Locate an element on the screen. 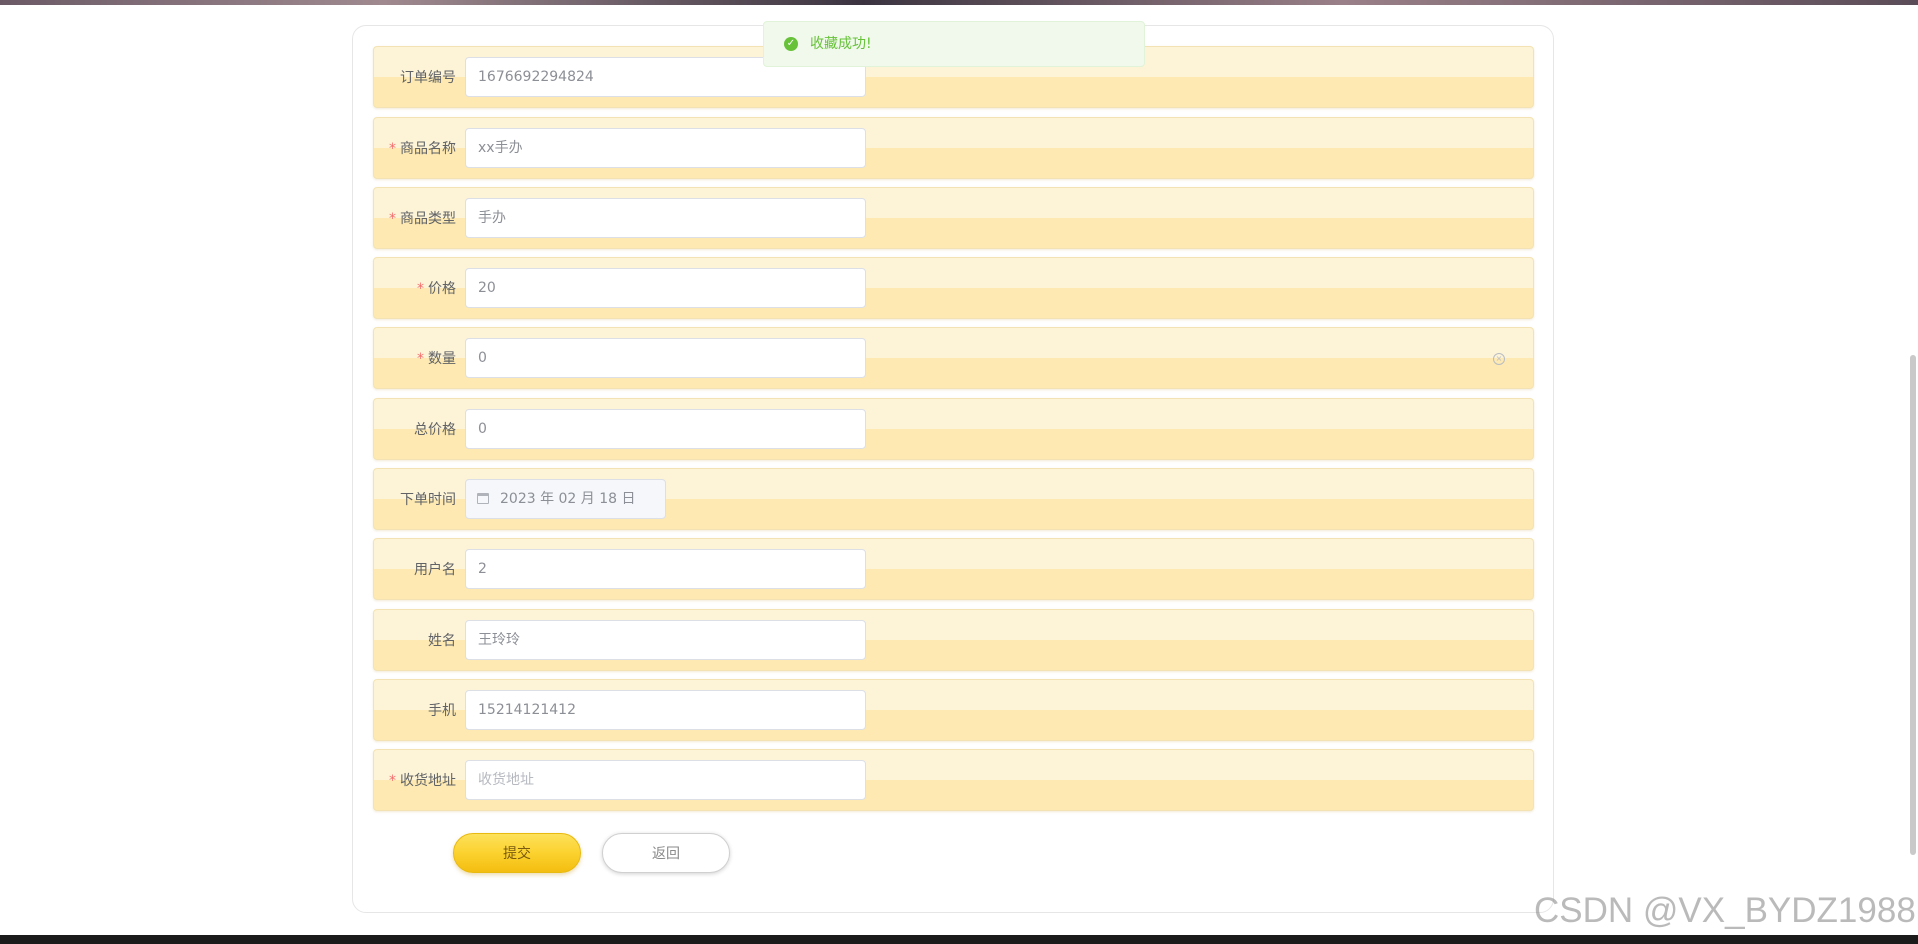 This screenshot has height=944, width=1918. back-button: 返回 is located at coordinates (666, 853).